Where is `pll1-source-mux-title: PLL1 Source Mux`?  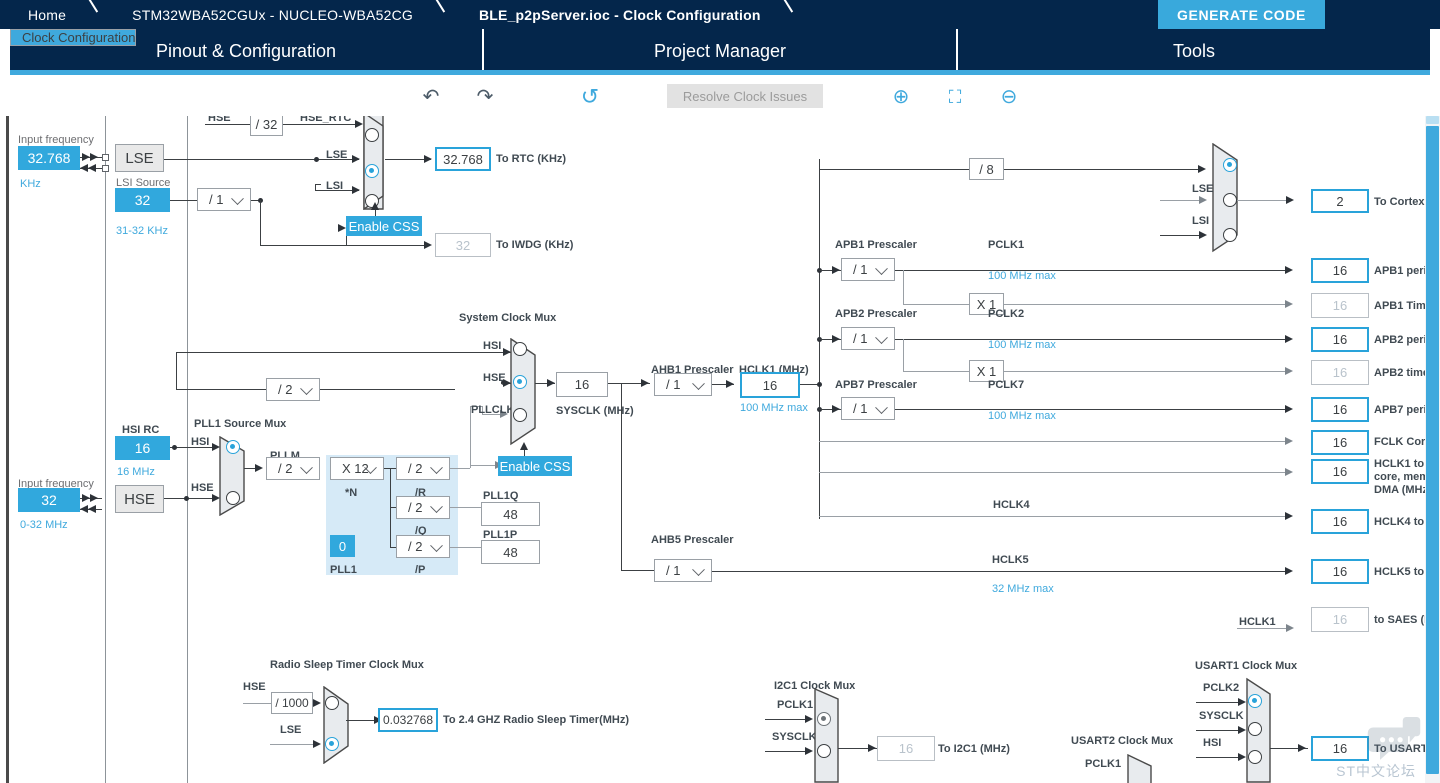 pll1-source-mux-title: PLL1 Source Mux is located at coordinates (240, 424).